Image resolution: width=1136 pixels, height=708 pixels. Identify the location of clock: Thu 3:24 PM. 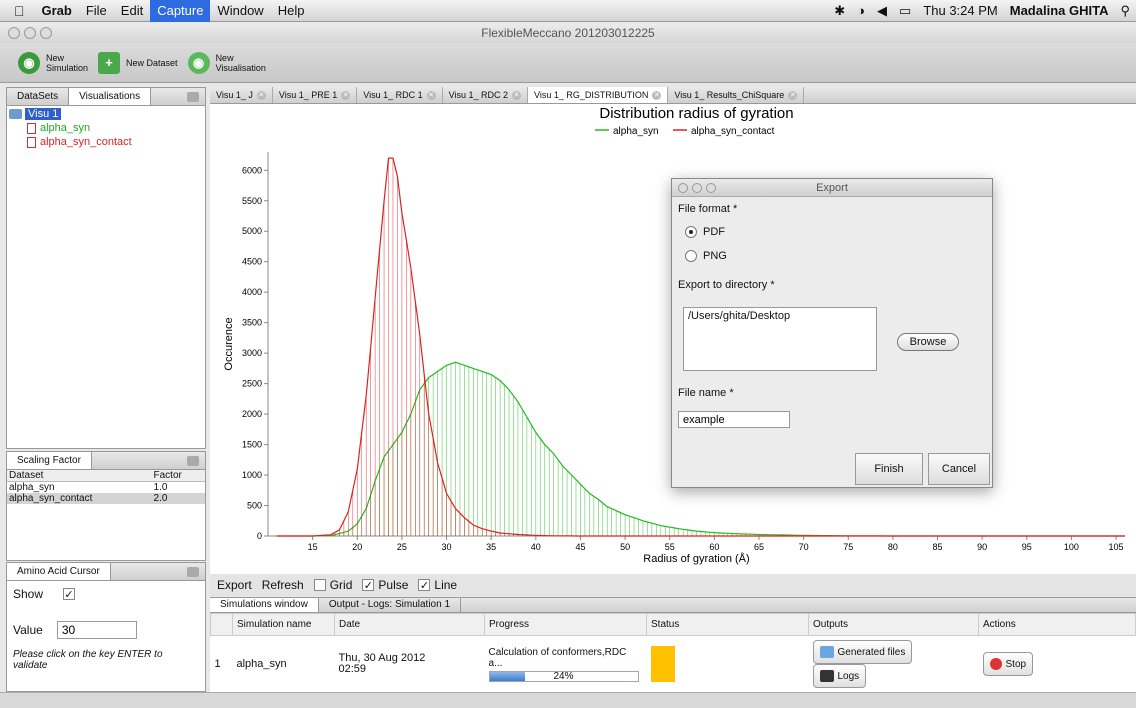
(960, 10).